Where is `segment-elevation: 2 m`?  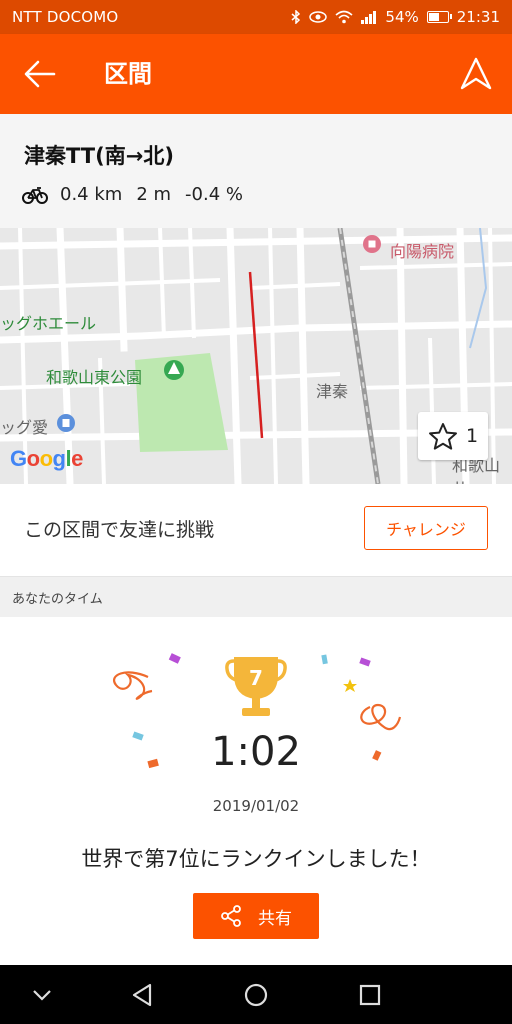 segment-elevation: 2 m is located at coordinates (154, 194).